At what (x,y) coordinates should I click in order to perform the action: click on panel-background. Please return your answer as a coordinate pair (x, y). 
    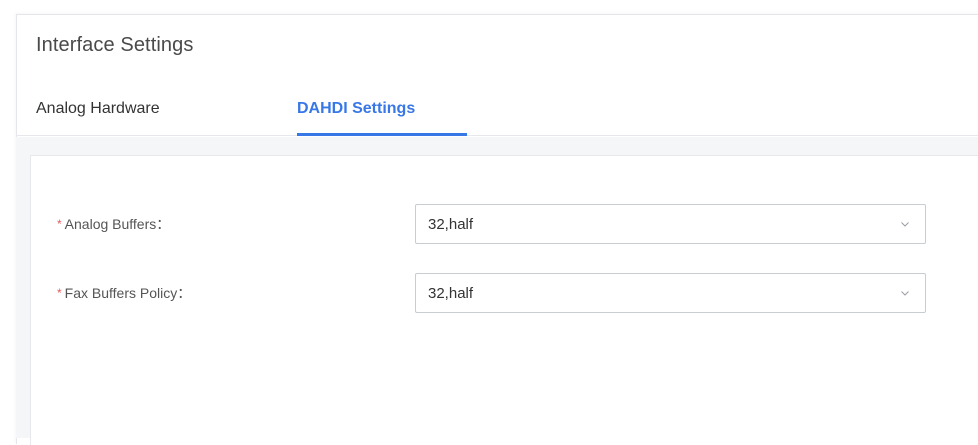
    Looking at the image, I should click on (497, 147).